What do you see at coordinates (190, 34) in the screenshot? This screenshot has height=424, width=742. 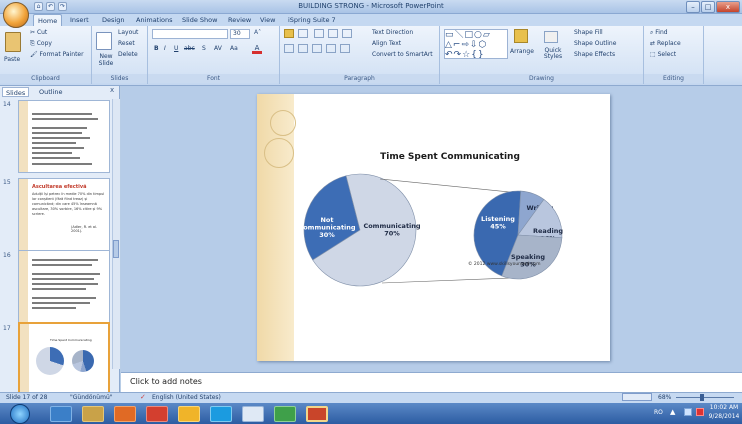 I see `font-name-select` at bounding box center [190, 34].